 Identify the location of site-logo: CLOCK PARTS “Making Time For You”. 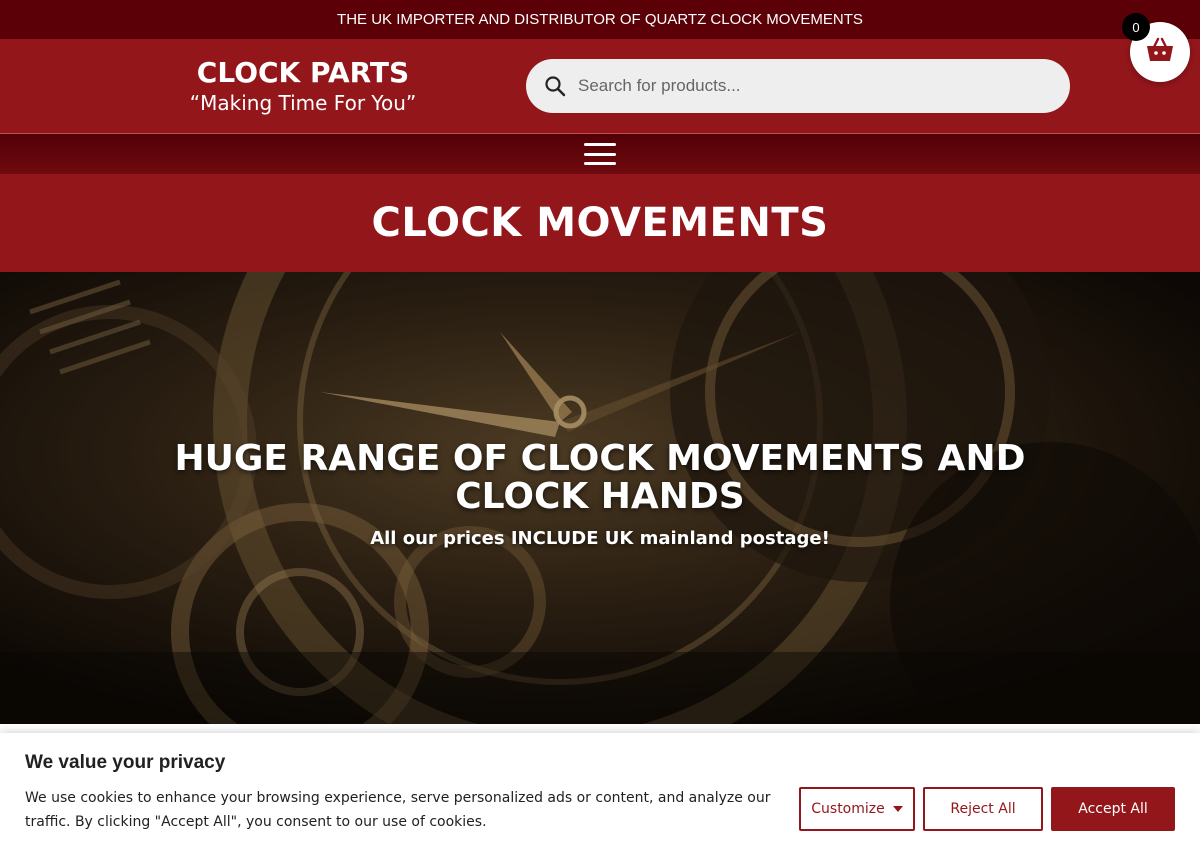
(303, 87).